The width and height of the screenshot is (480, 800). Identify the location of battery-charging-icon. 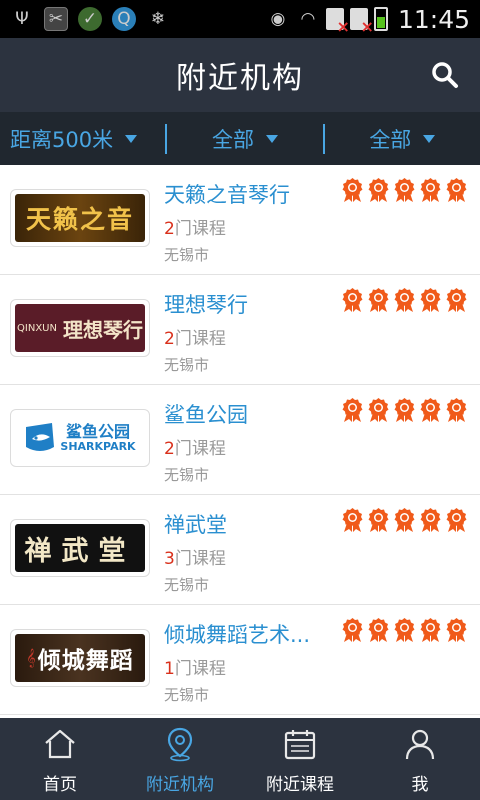
(380, 19).